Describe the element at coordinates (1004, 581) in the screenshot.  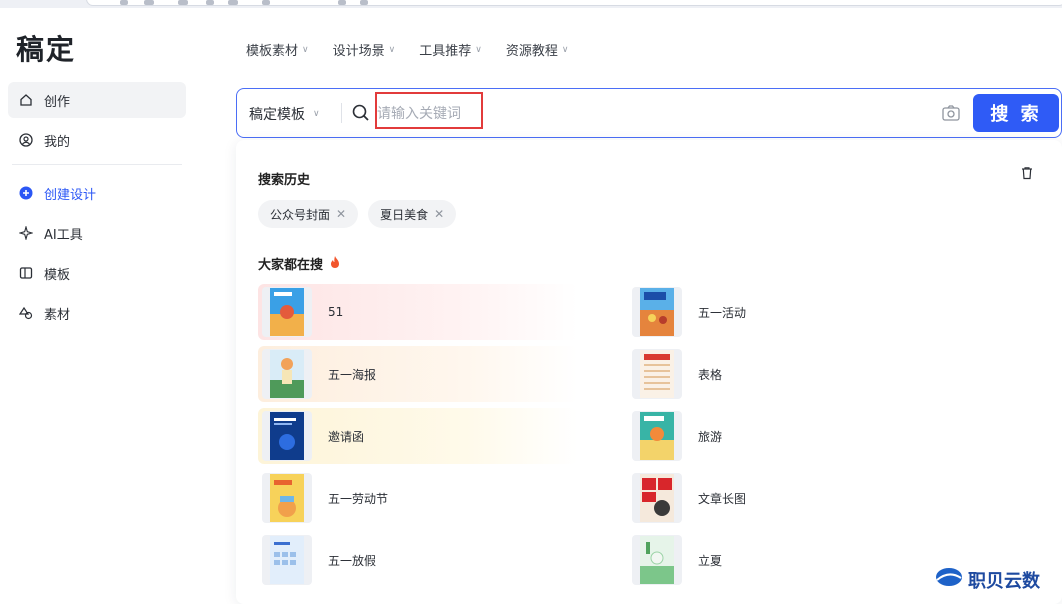
I see `watermark-text: 职贝云数` at that location.